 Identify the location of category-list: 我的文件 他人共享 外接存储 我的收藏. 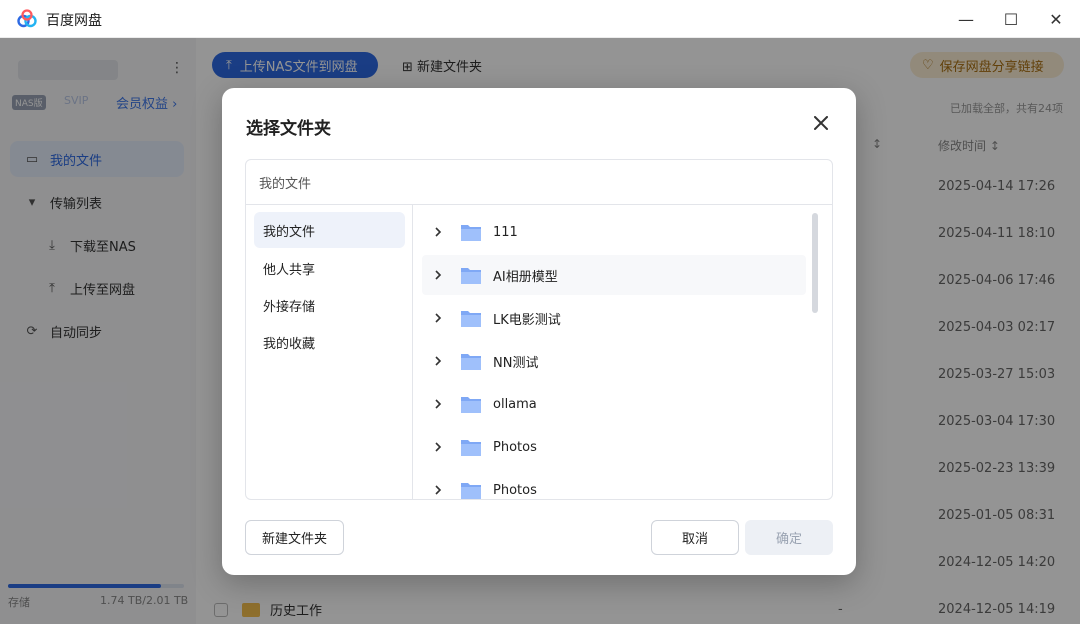
(329, 352).